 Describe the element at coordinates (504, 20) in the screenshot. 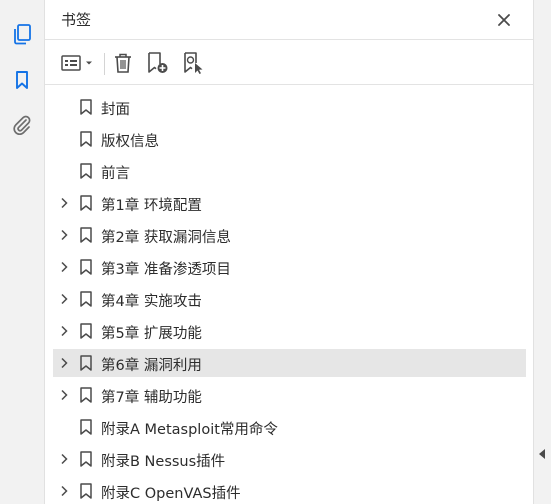

I see `close-icon` at that location.